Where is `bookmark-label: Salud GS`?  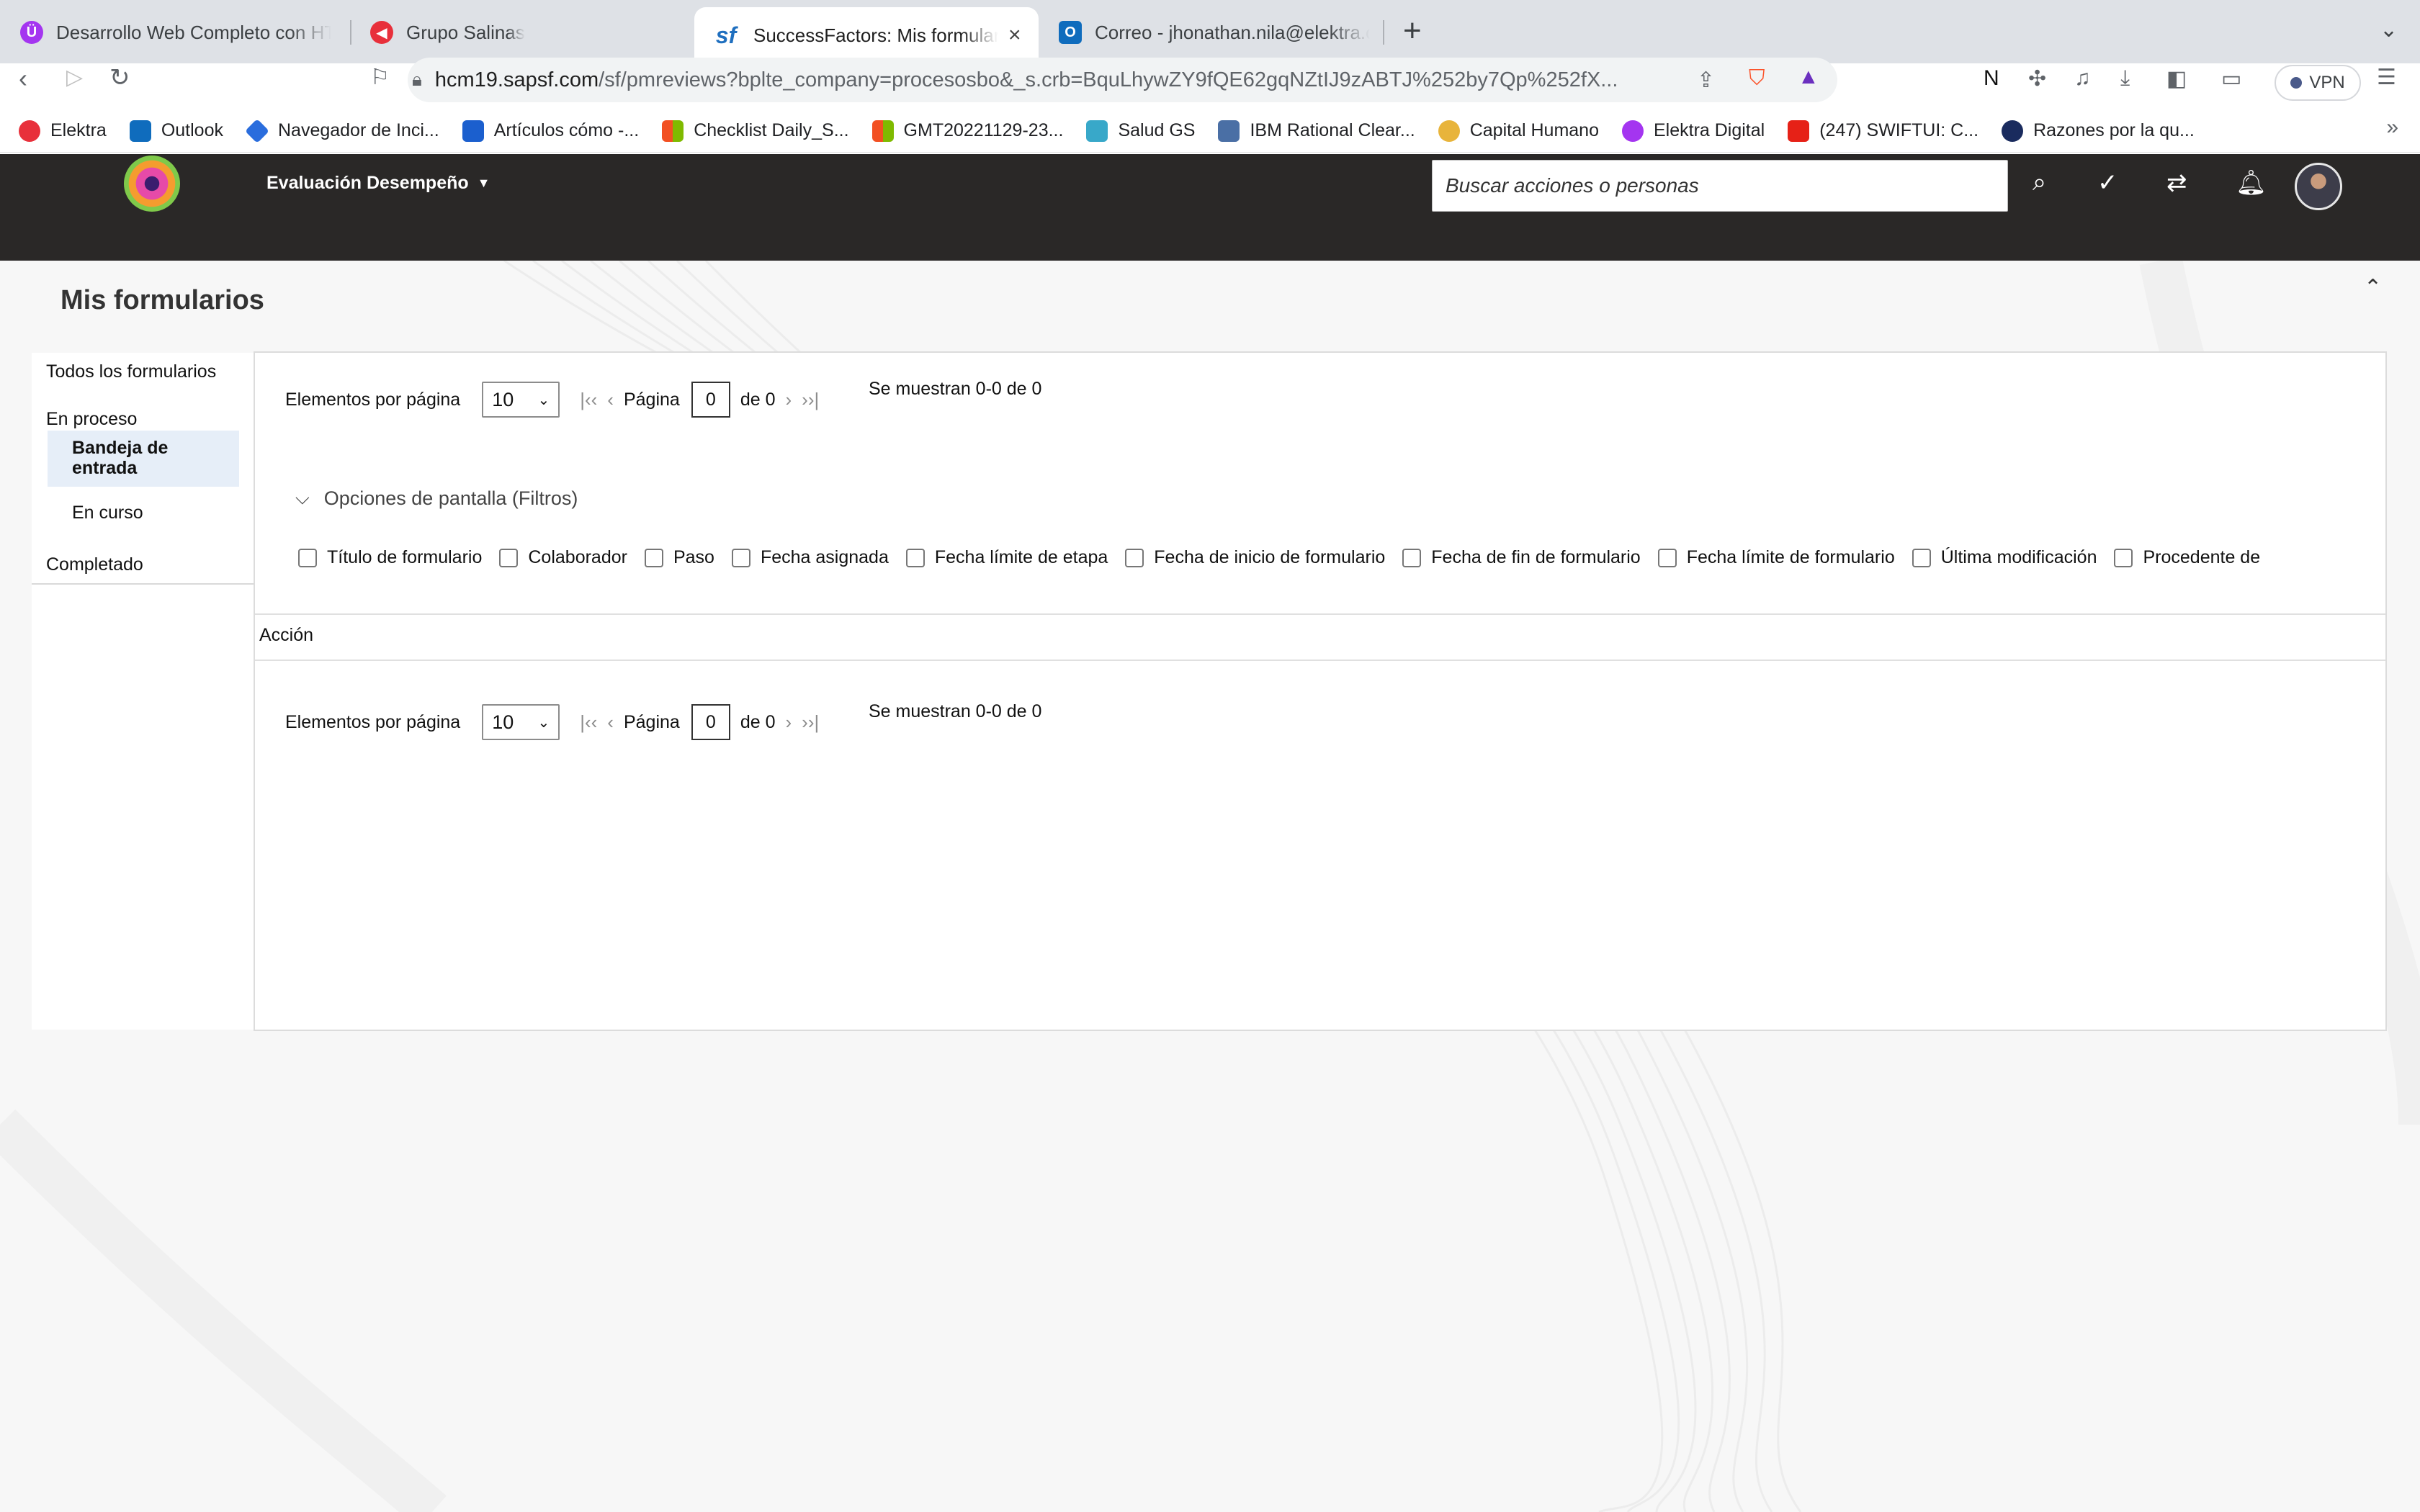
bookmark-label: Salud GS is located at coordinates (1157, 130).